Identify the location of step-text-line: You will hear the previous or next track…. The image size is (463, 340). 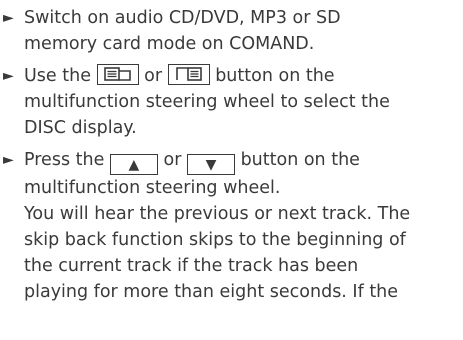
(217, 214).